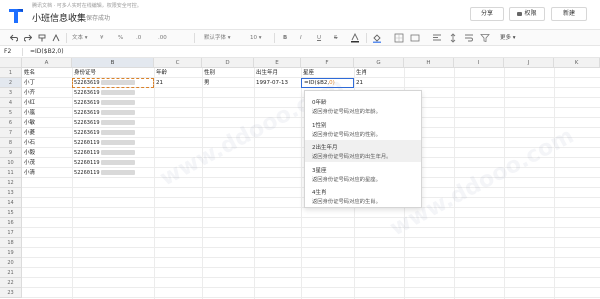 Image resolution: width=600 pixels, height=299 pixels. What do you see at coordinates (429, 63) in the screenshot?
I see `column-header: H` at bounding box center [429, 63].